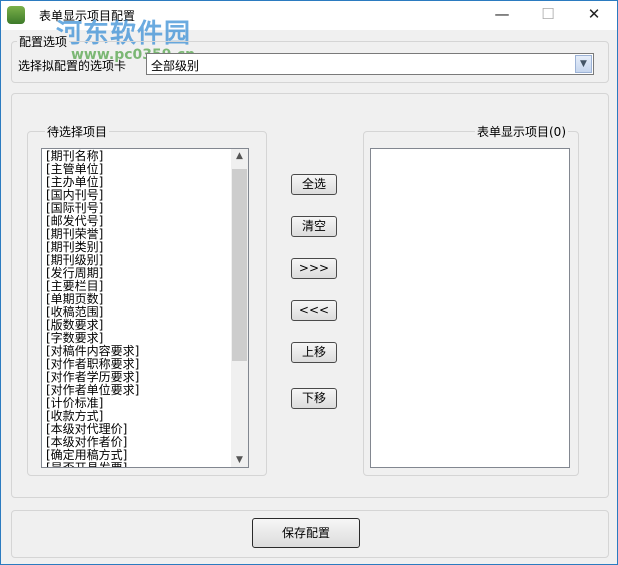  What do you see at coordinates (77, 131) in the screenshot?
I see `available-label: 待选择项目` at bounding box center [77, 131].